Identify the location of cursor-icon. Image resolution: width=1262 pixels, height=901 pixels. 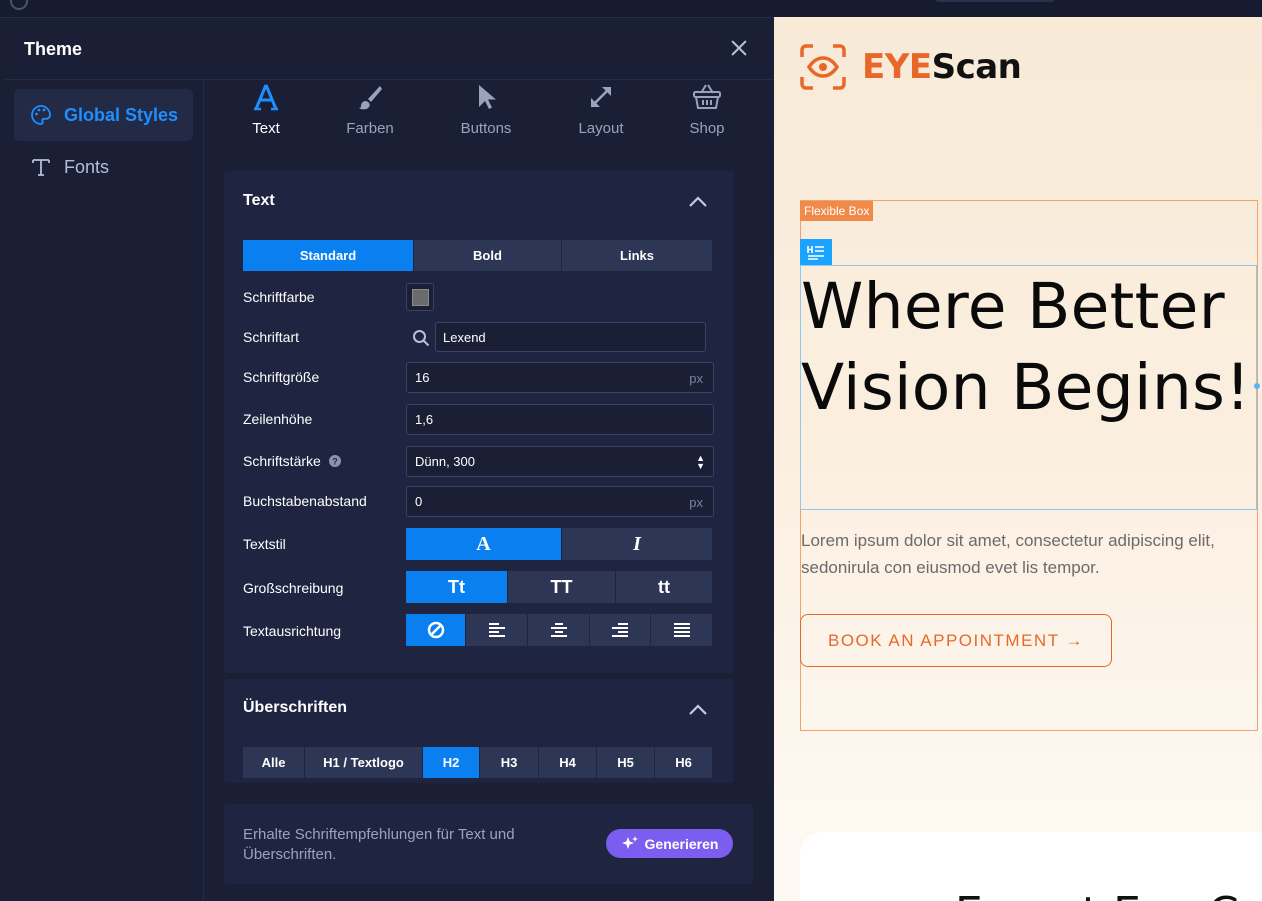
(486, 97).